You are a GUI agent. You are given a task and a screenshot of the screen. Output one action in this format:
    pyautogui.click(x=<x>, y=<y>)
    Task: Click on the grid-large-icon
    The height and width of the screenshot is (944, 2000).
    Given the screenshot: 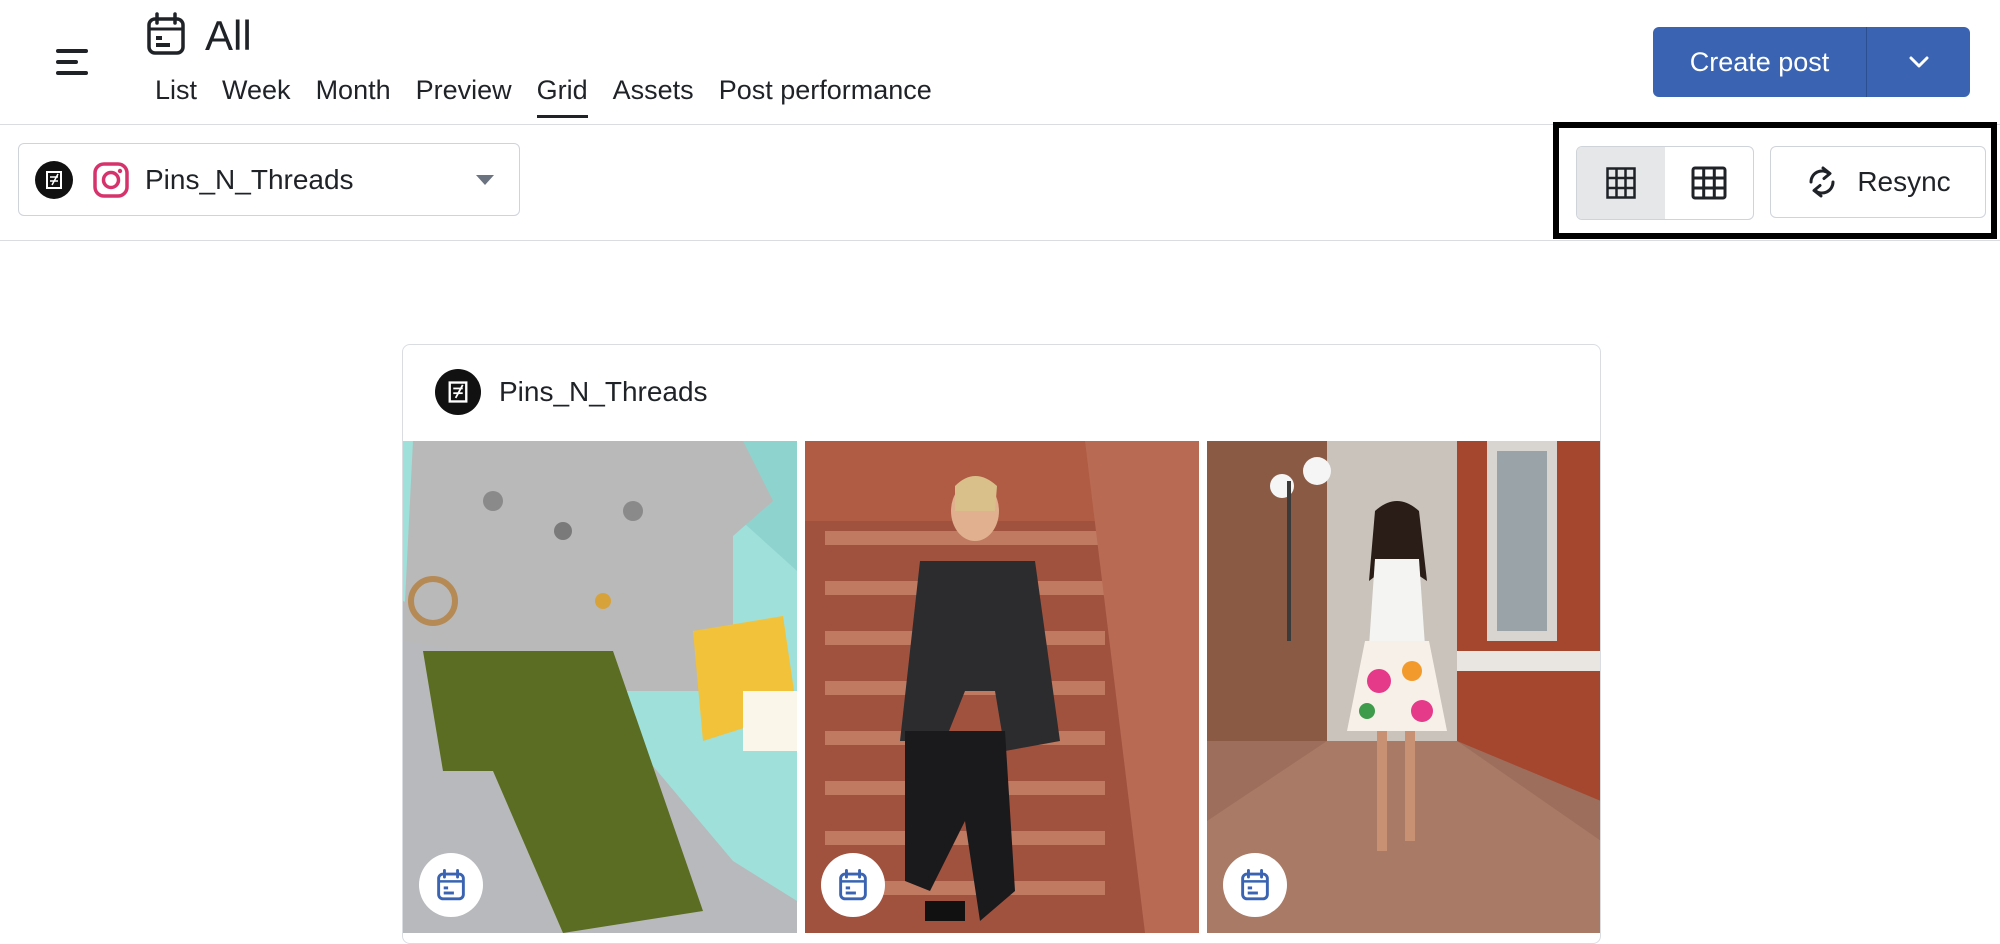 What is the action you would take?
    pyautogui.click(x=1709, y=183)
    